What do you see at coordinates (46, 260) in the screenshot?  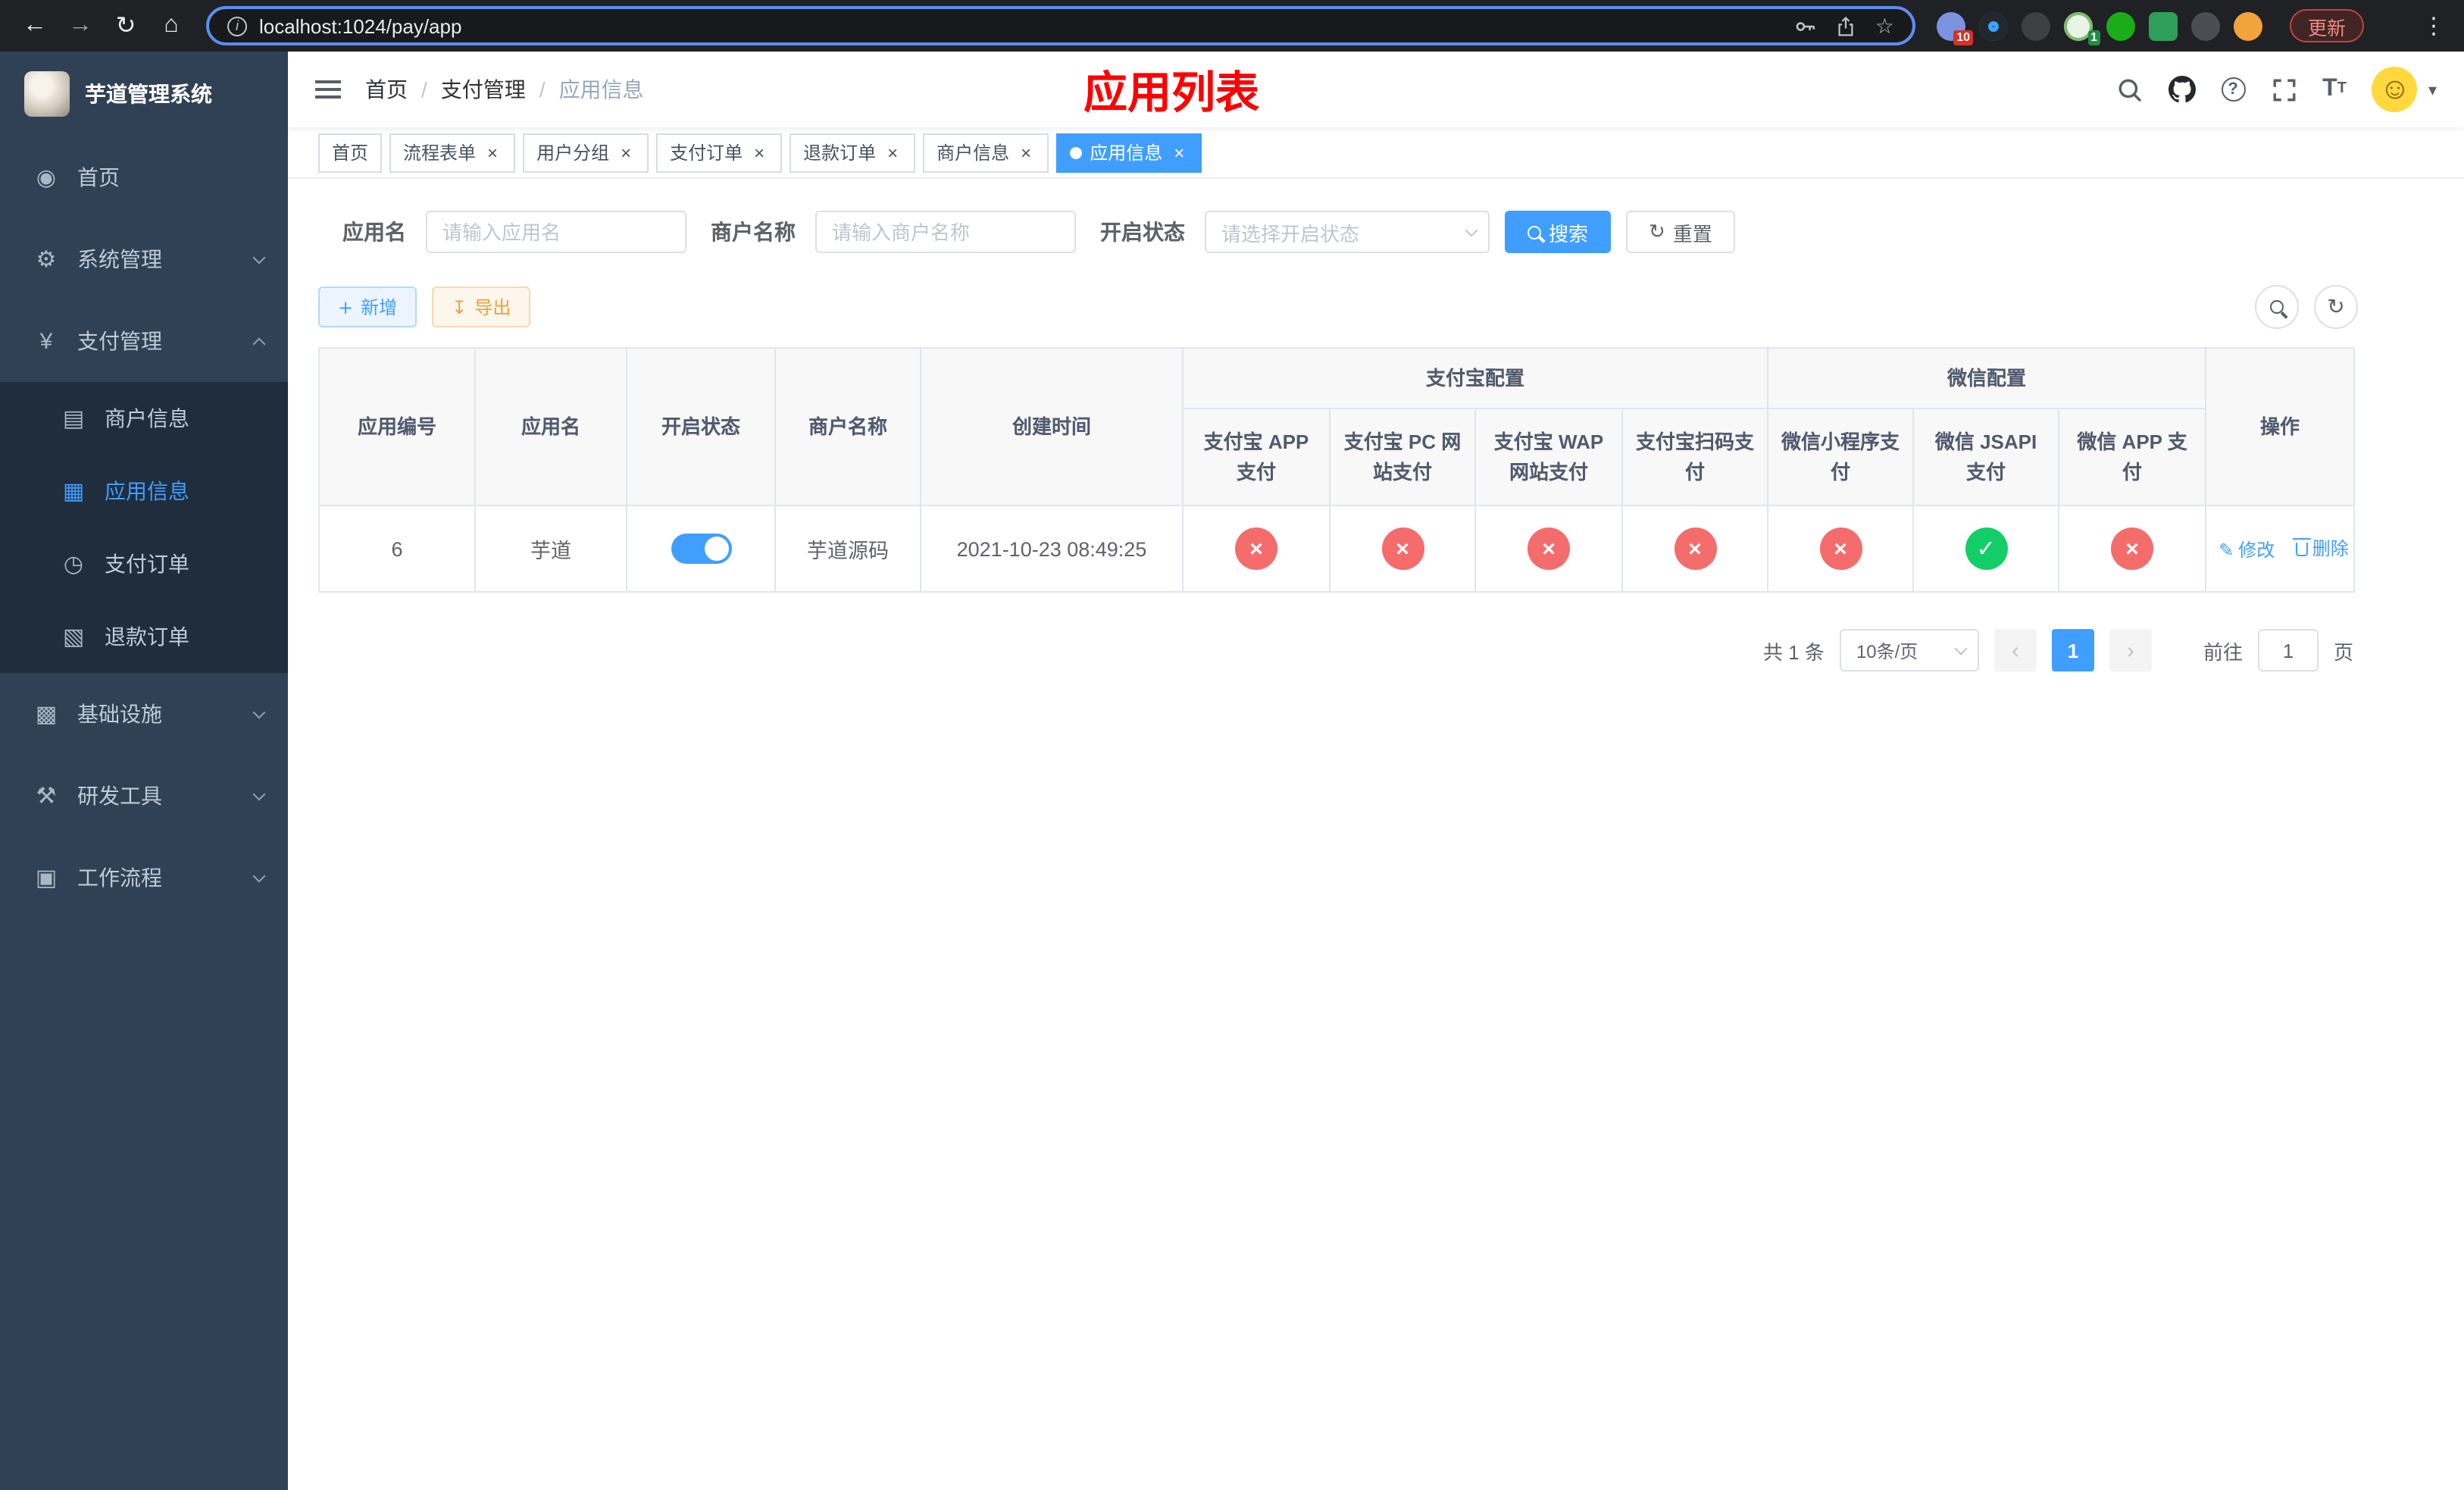 I see `gear-icon: ⚙` at bounding box center [46, 260].